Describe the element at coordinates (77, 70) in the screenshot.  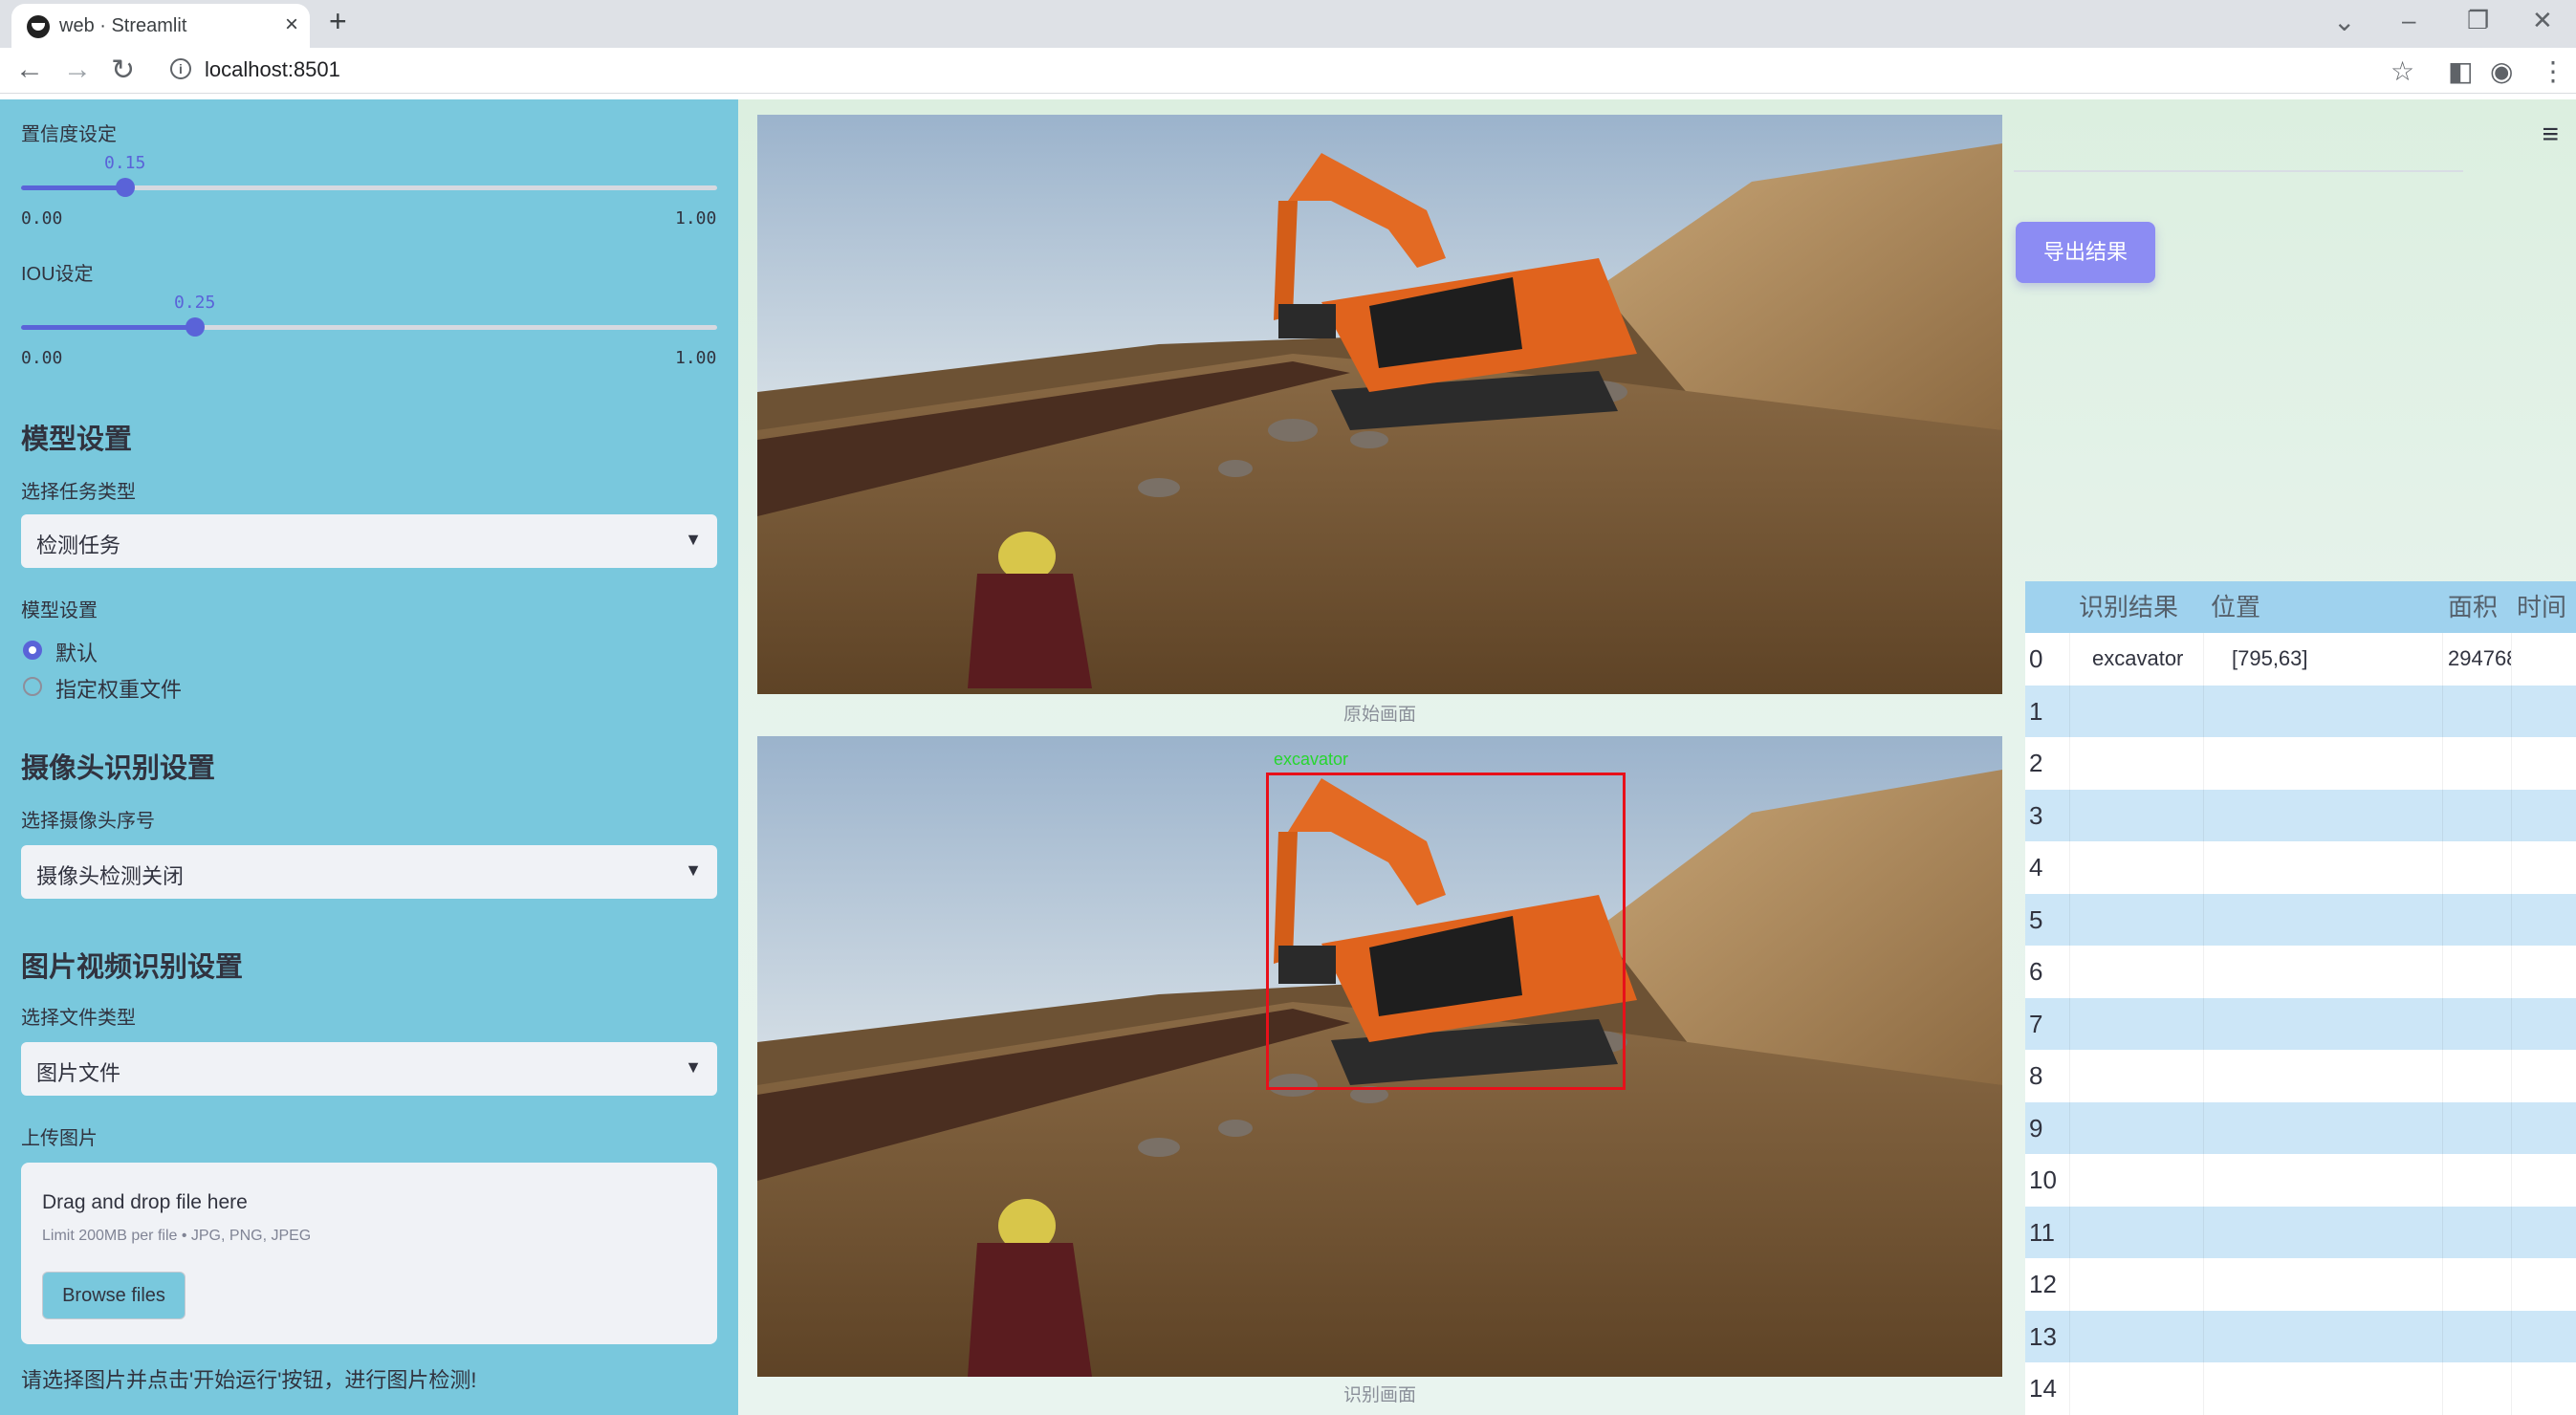
I see `forward-arrow-icon: →` at that location.